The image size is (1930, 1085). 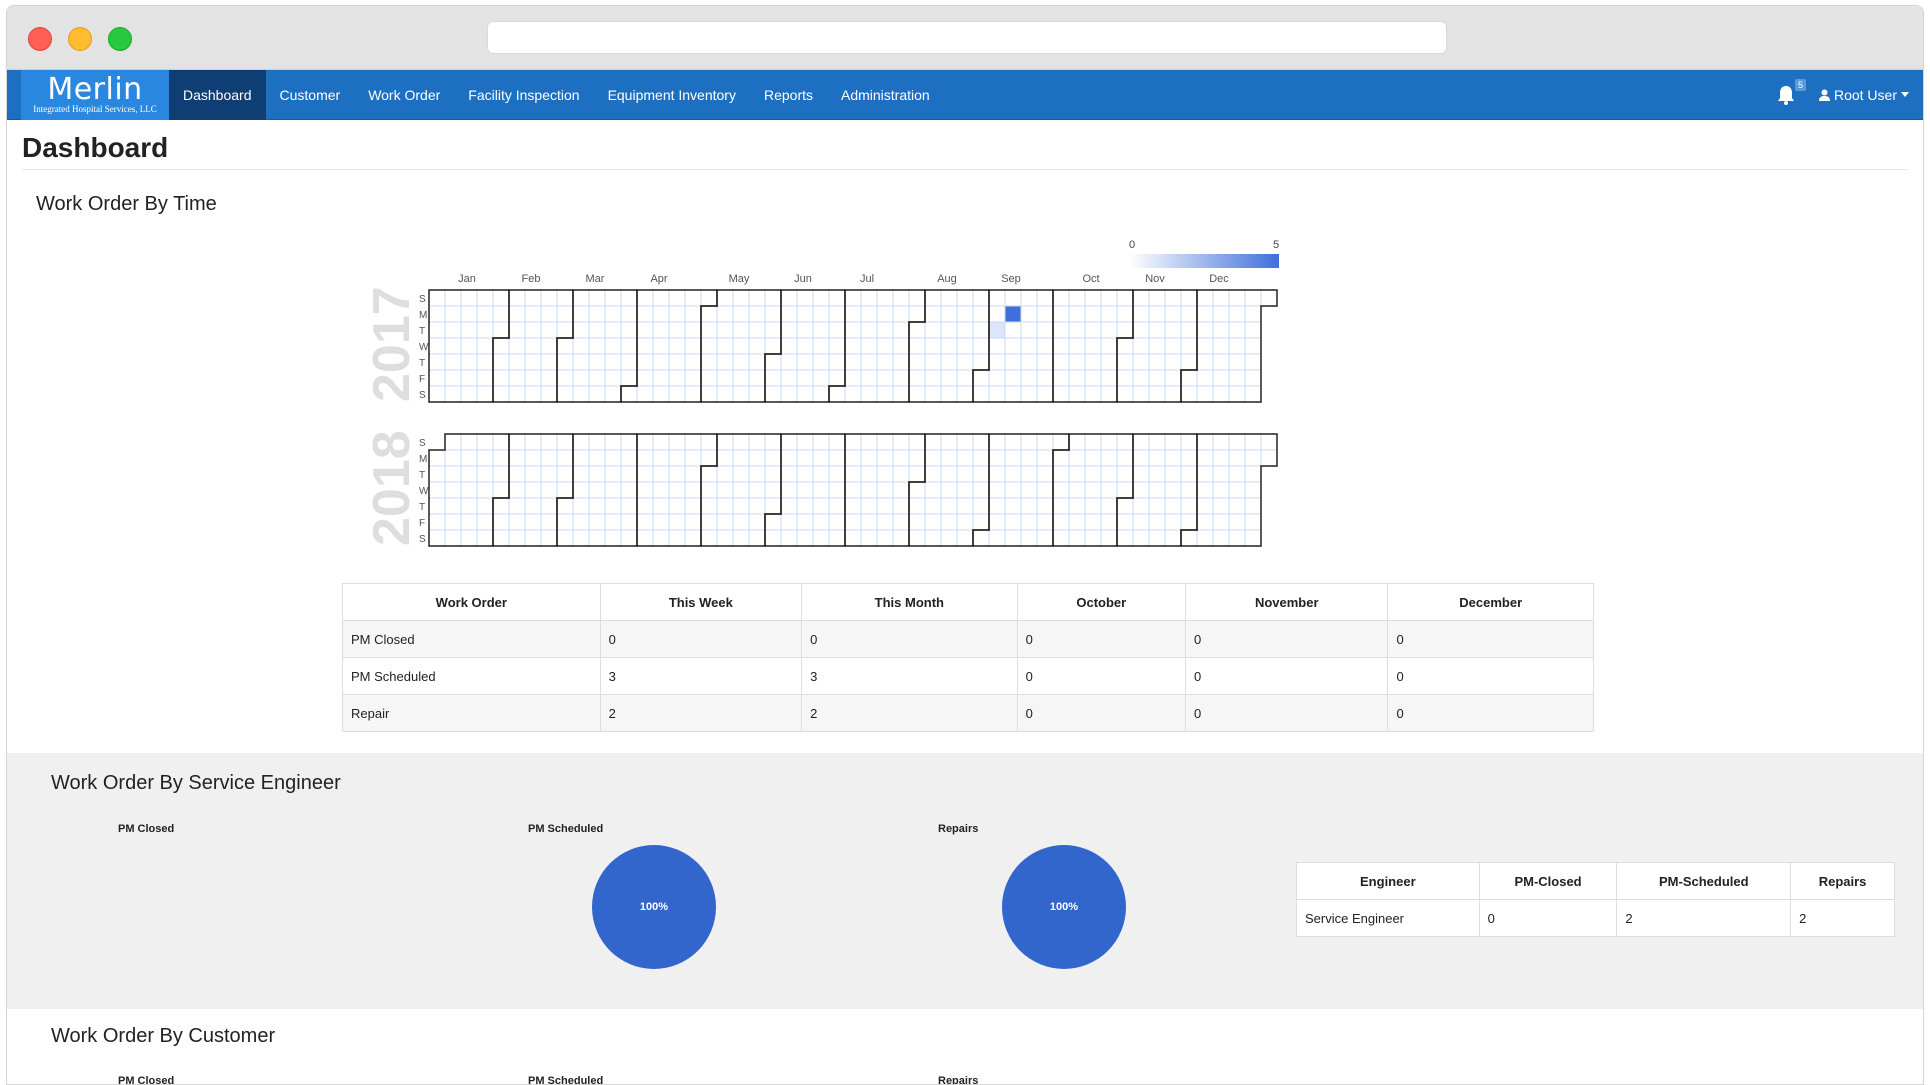 What do you see at coordinates (523, 95) in the screenshot?
I see `nav-facility-inspection: Facility Inspection` at bounding box center [523, 95].